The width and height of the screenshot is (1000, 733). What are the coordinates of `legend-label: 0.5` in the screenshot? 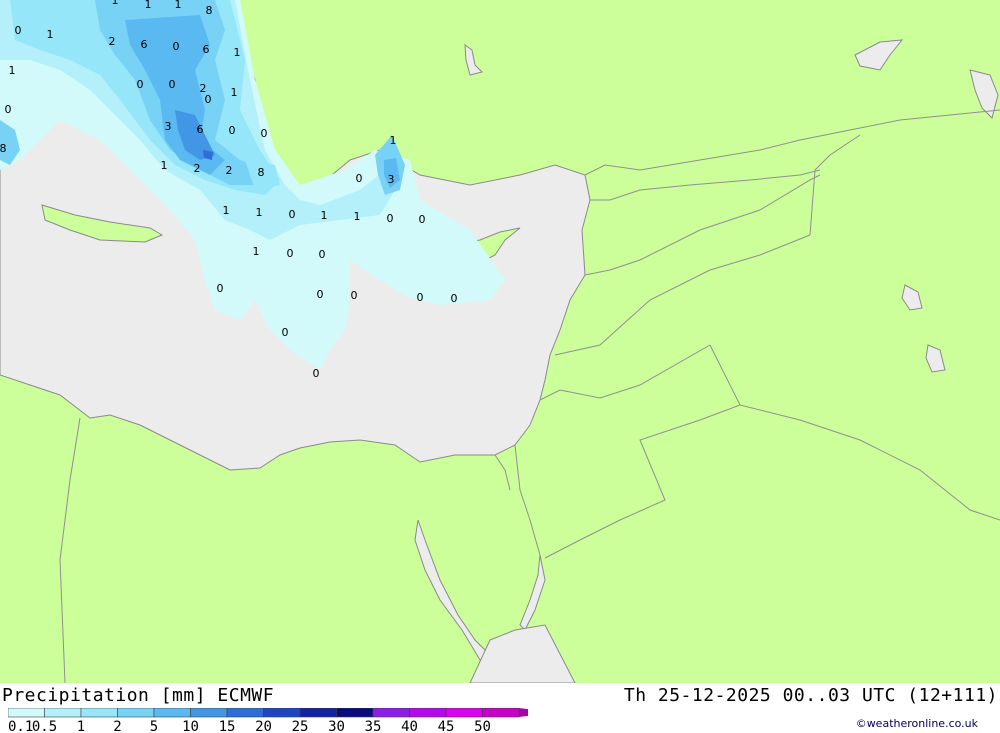 It's located at (44, 726).